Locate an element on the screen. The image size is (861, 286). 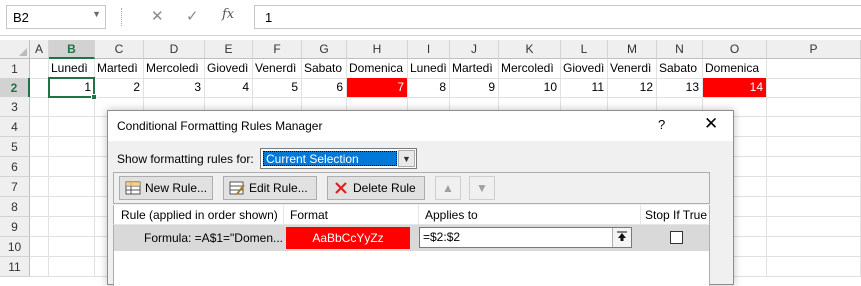
move-down-button: ▼ is located at coordinates (482, 188).